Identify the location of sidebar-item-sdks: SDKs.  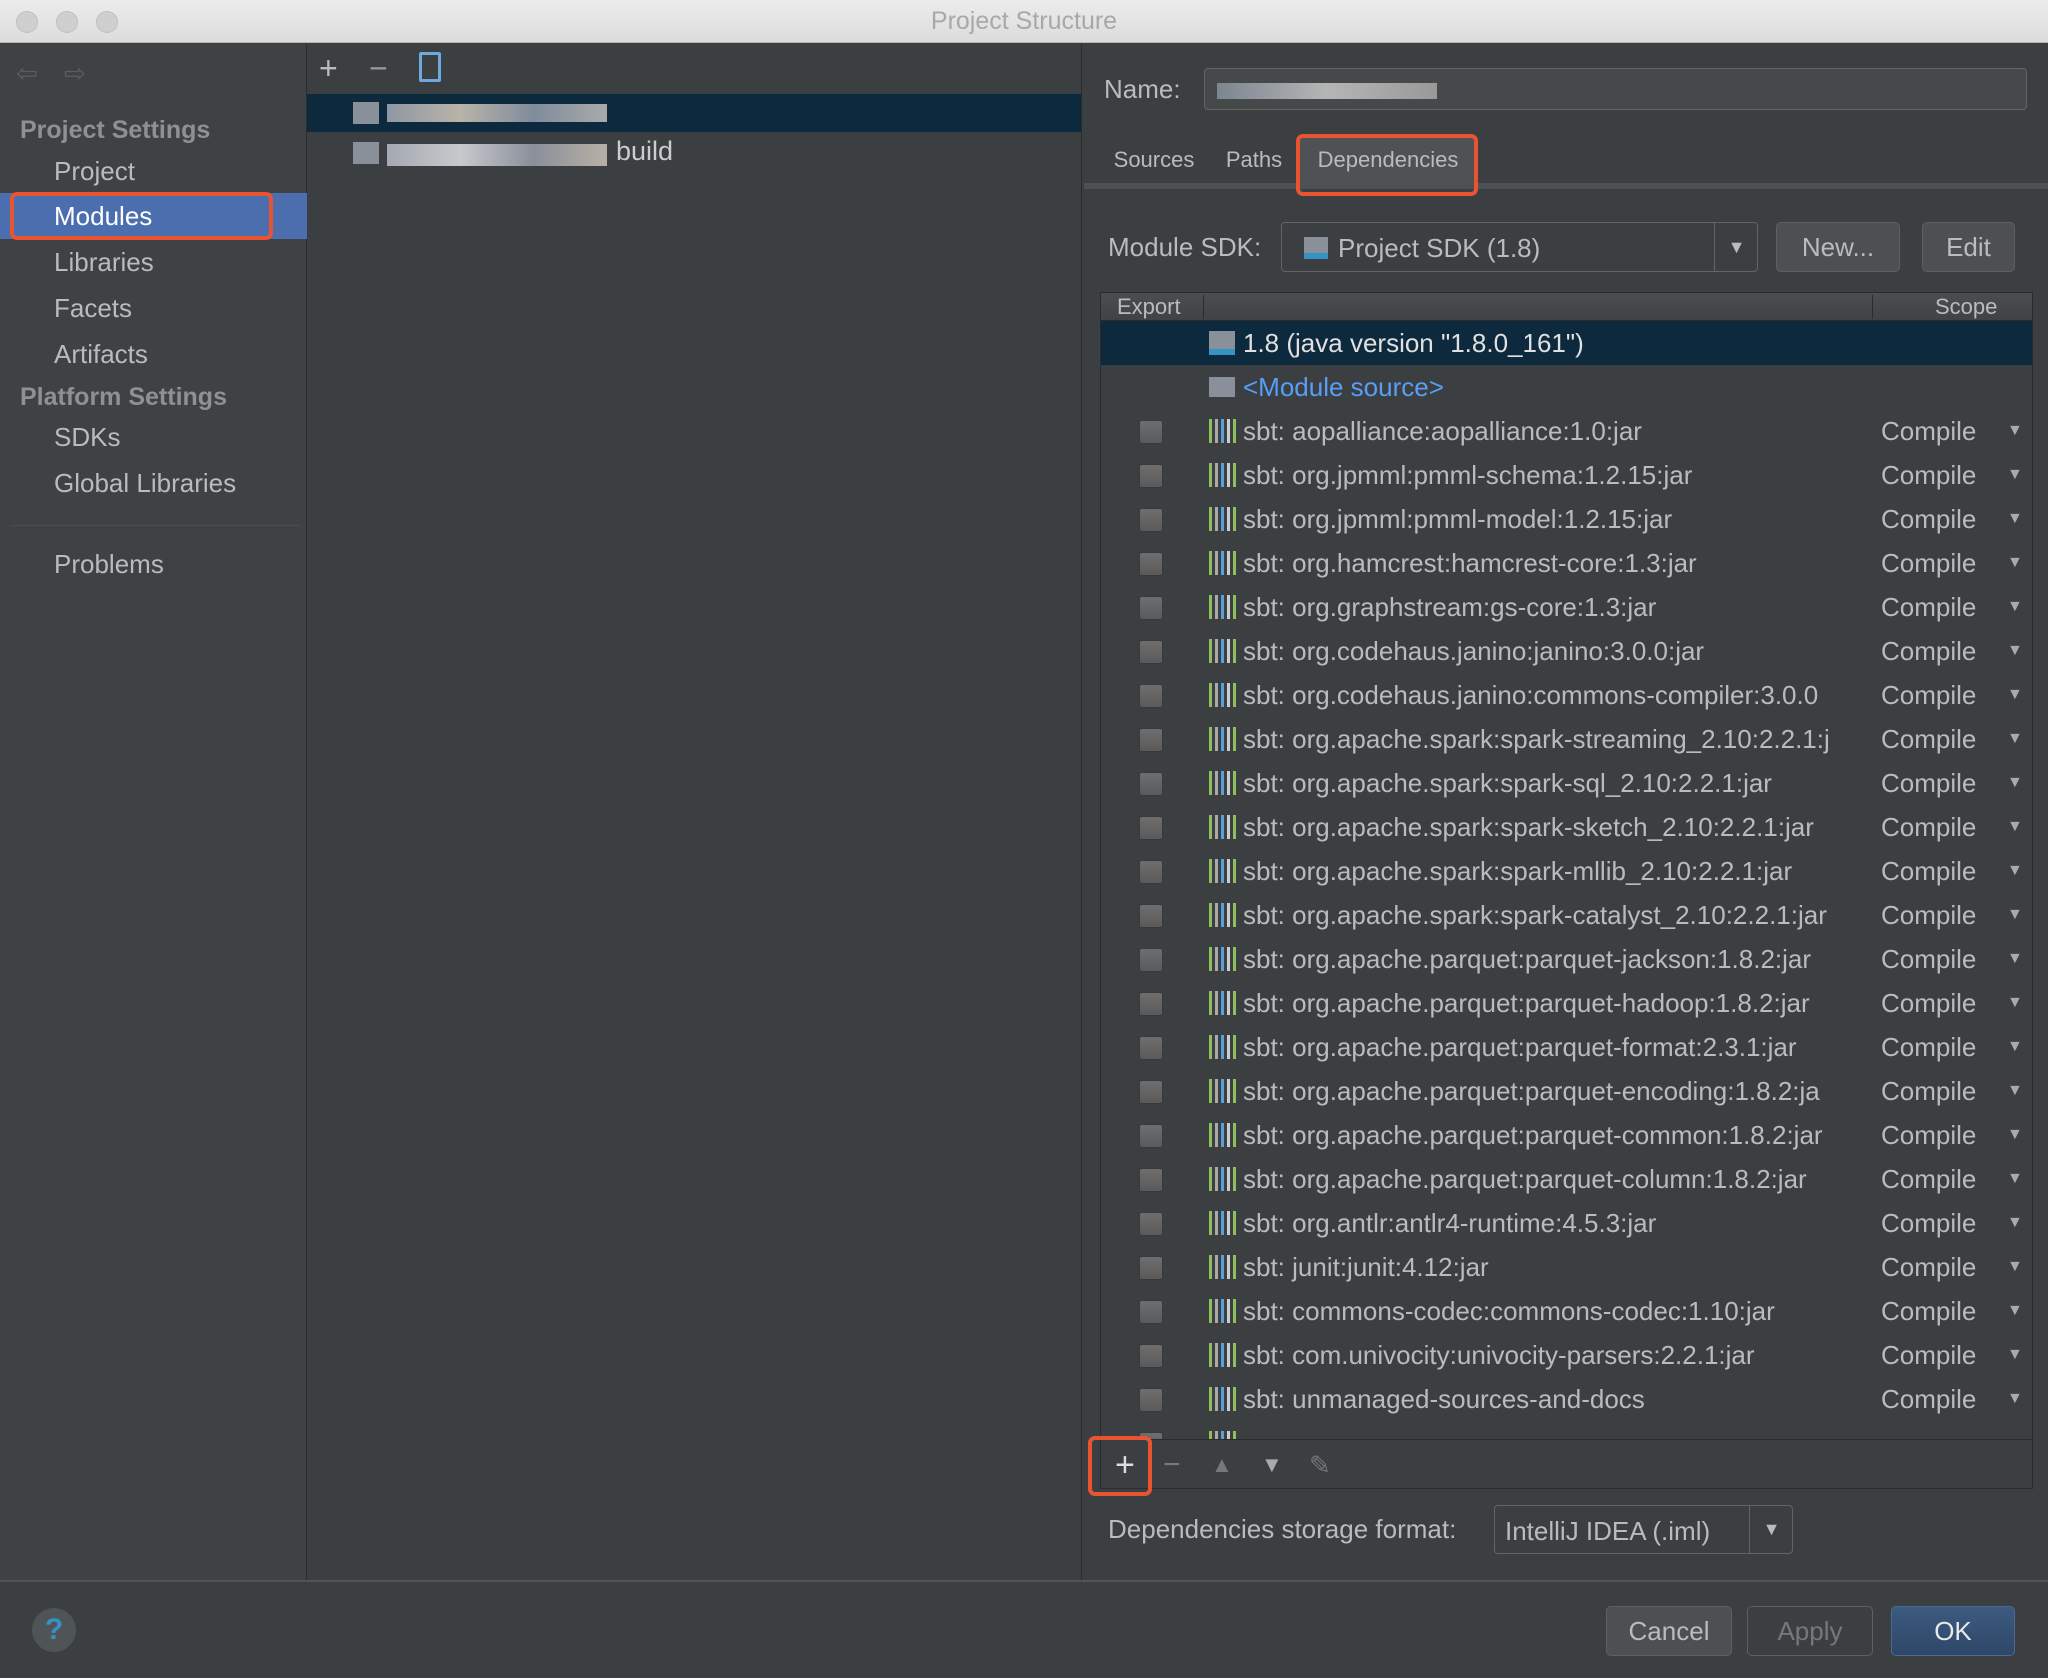
(87, 437).